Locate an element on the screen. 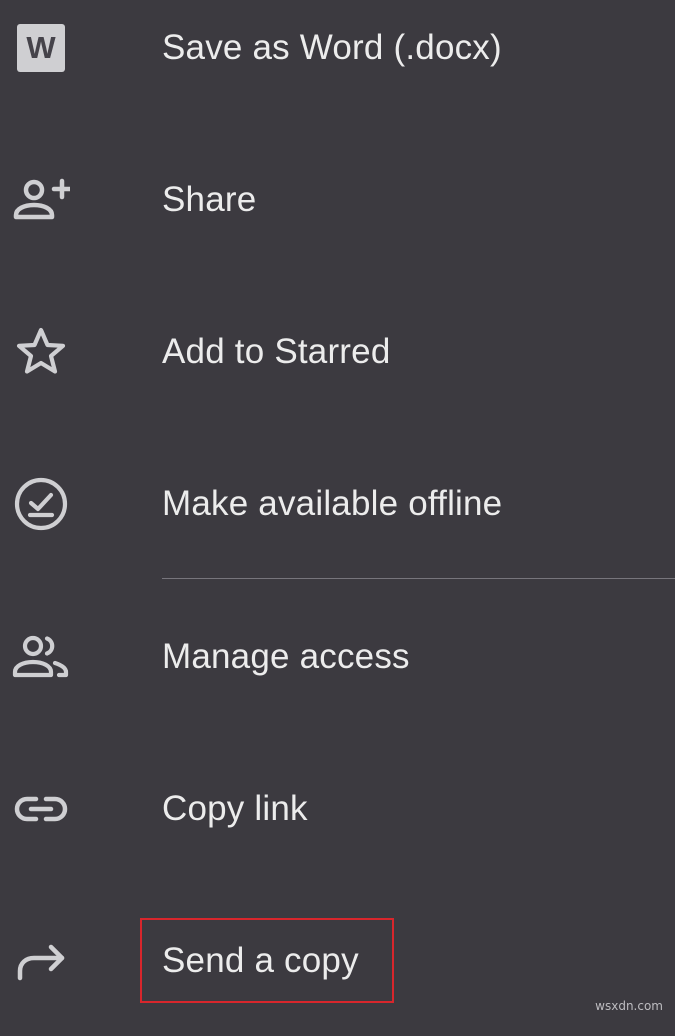 The width and height of the screenshot is (675, 1036). menu-divider is located at coordinates (418, 578).